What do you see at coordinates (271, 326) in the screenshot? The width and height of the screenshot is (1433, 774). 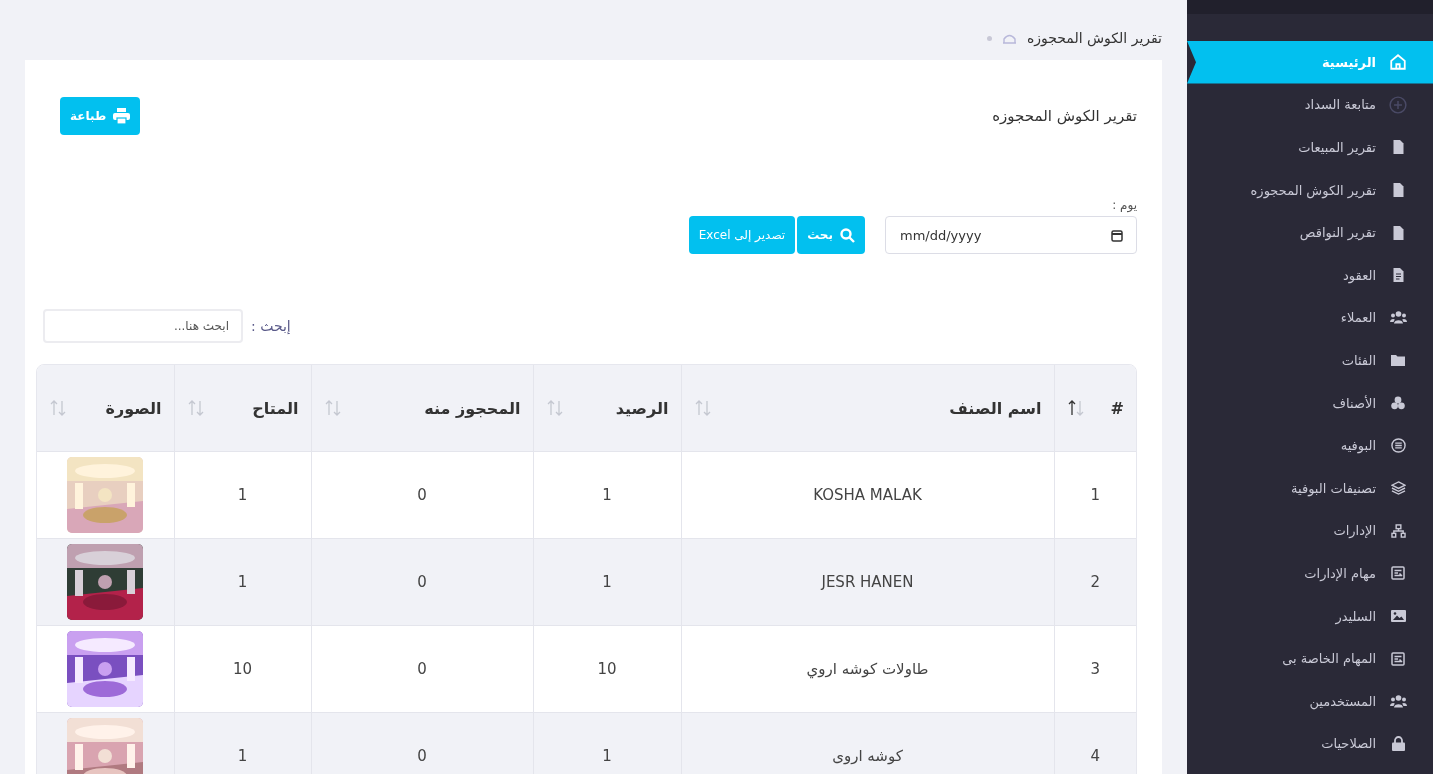 I see `search-label: إبحث :` at bounding box center [271, 326].